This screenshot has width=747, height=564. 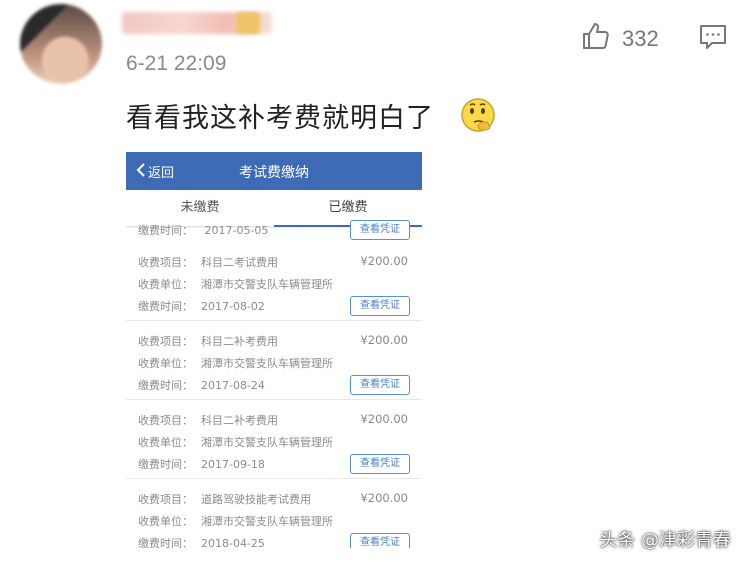 What do you see at coordinates (478, 118) in the screenshot?
I see `thinking-face-icon` at bounding box center [478, 118].